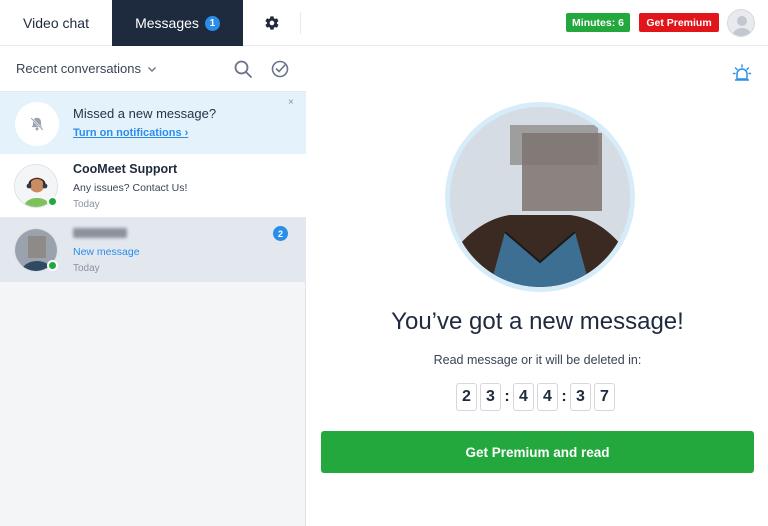 The width and height of the screenshot is (768, 526). Describe the element at coordinates (100, 233) in the screenshot. I see `blurred-contact-name` at that location.